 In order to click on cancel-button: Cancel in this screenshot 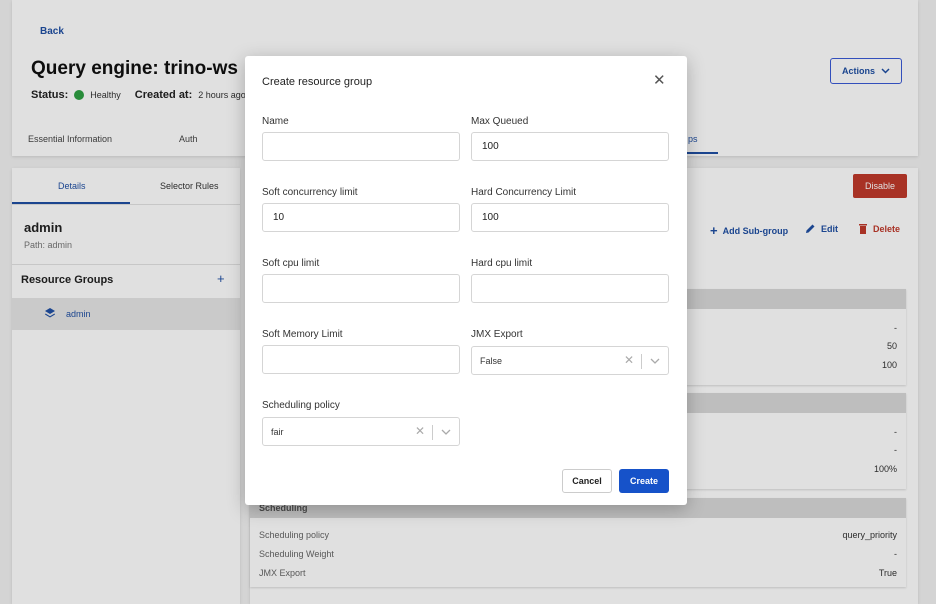, I will do `click(587, 481)`.